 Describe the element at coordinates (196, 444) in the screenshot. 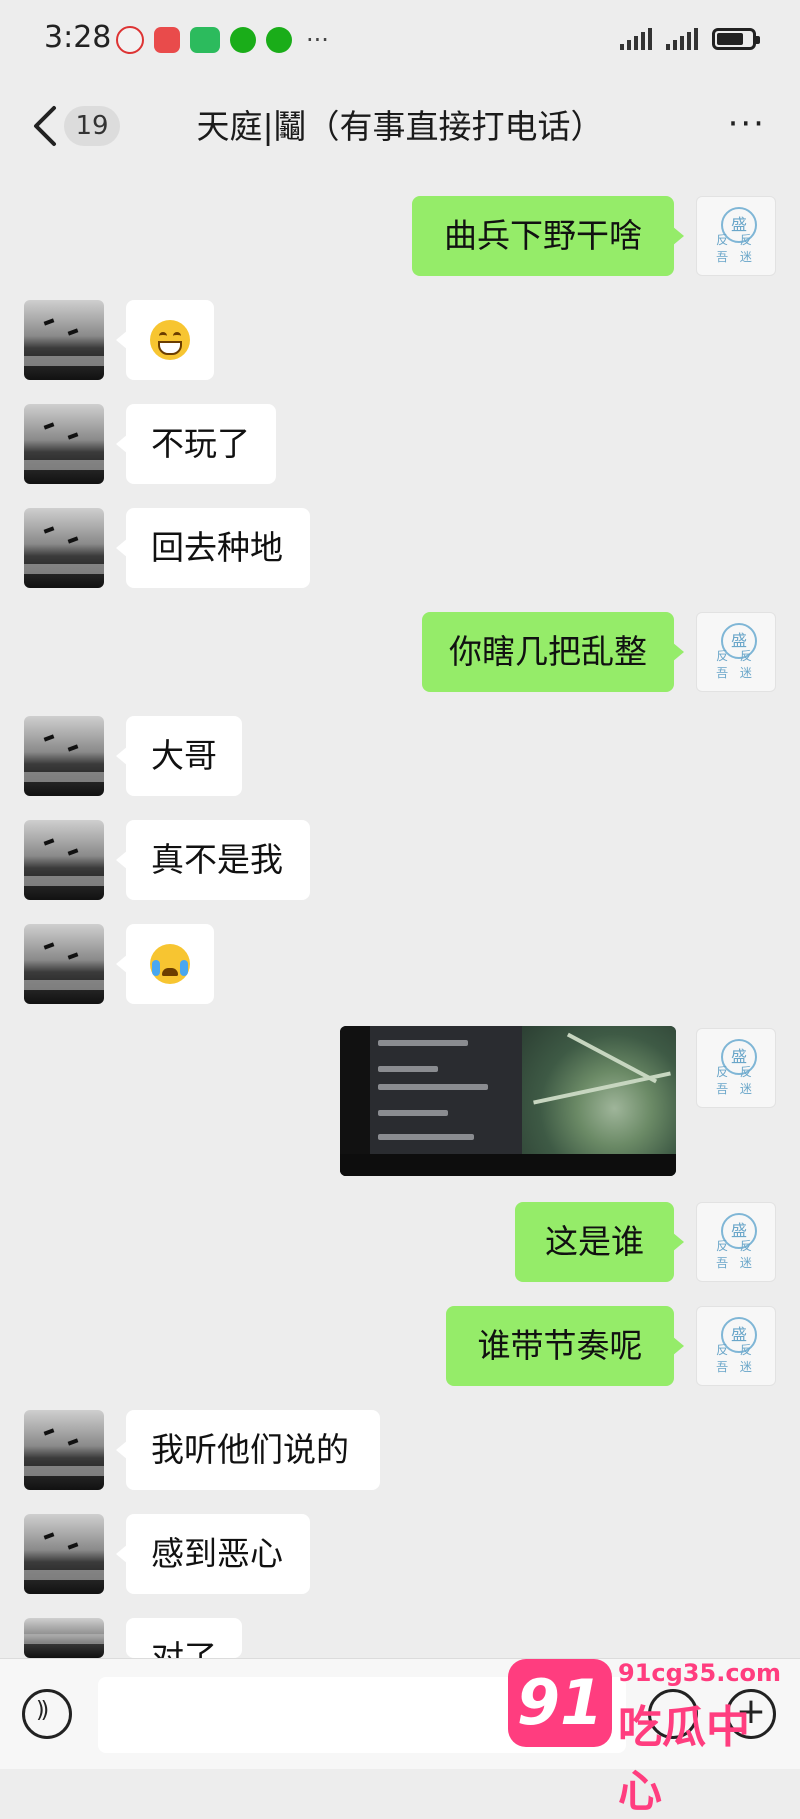

I see `message-bubble: 不玩了` at that location.